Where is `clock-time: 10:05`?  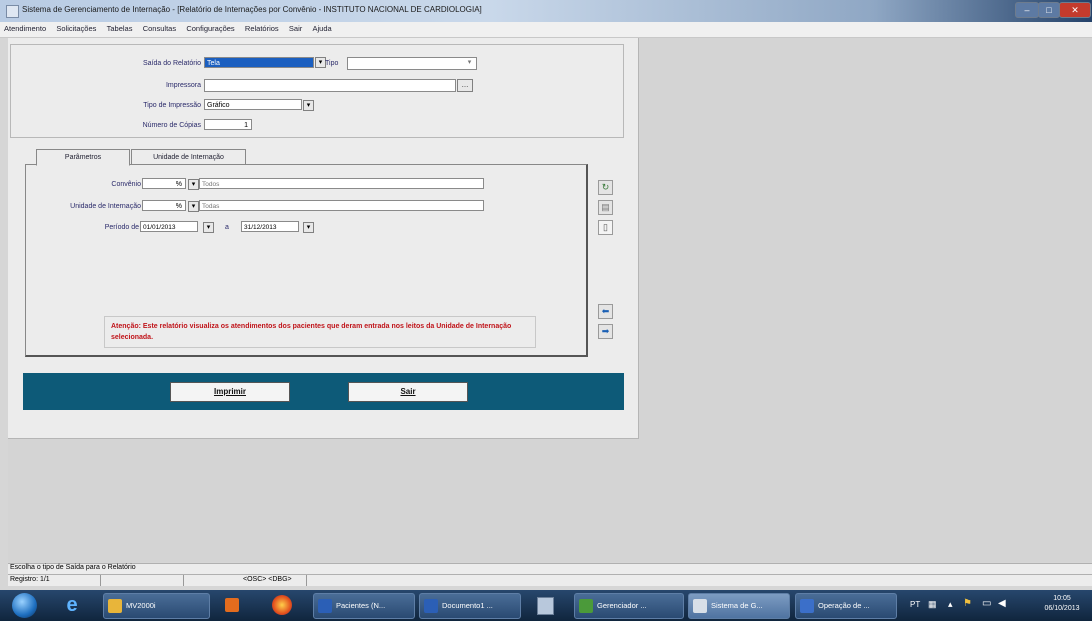
clock-time: 10:05 is located at coordinates (1062, 598).